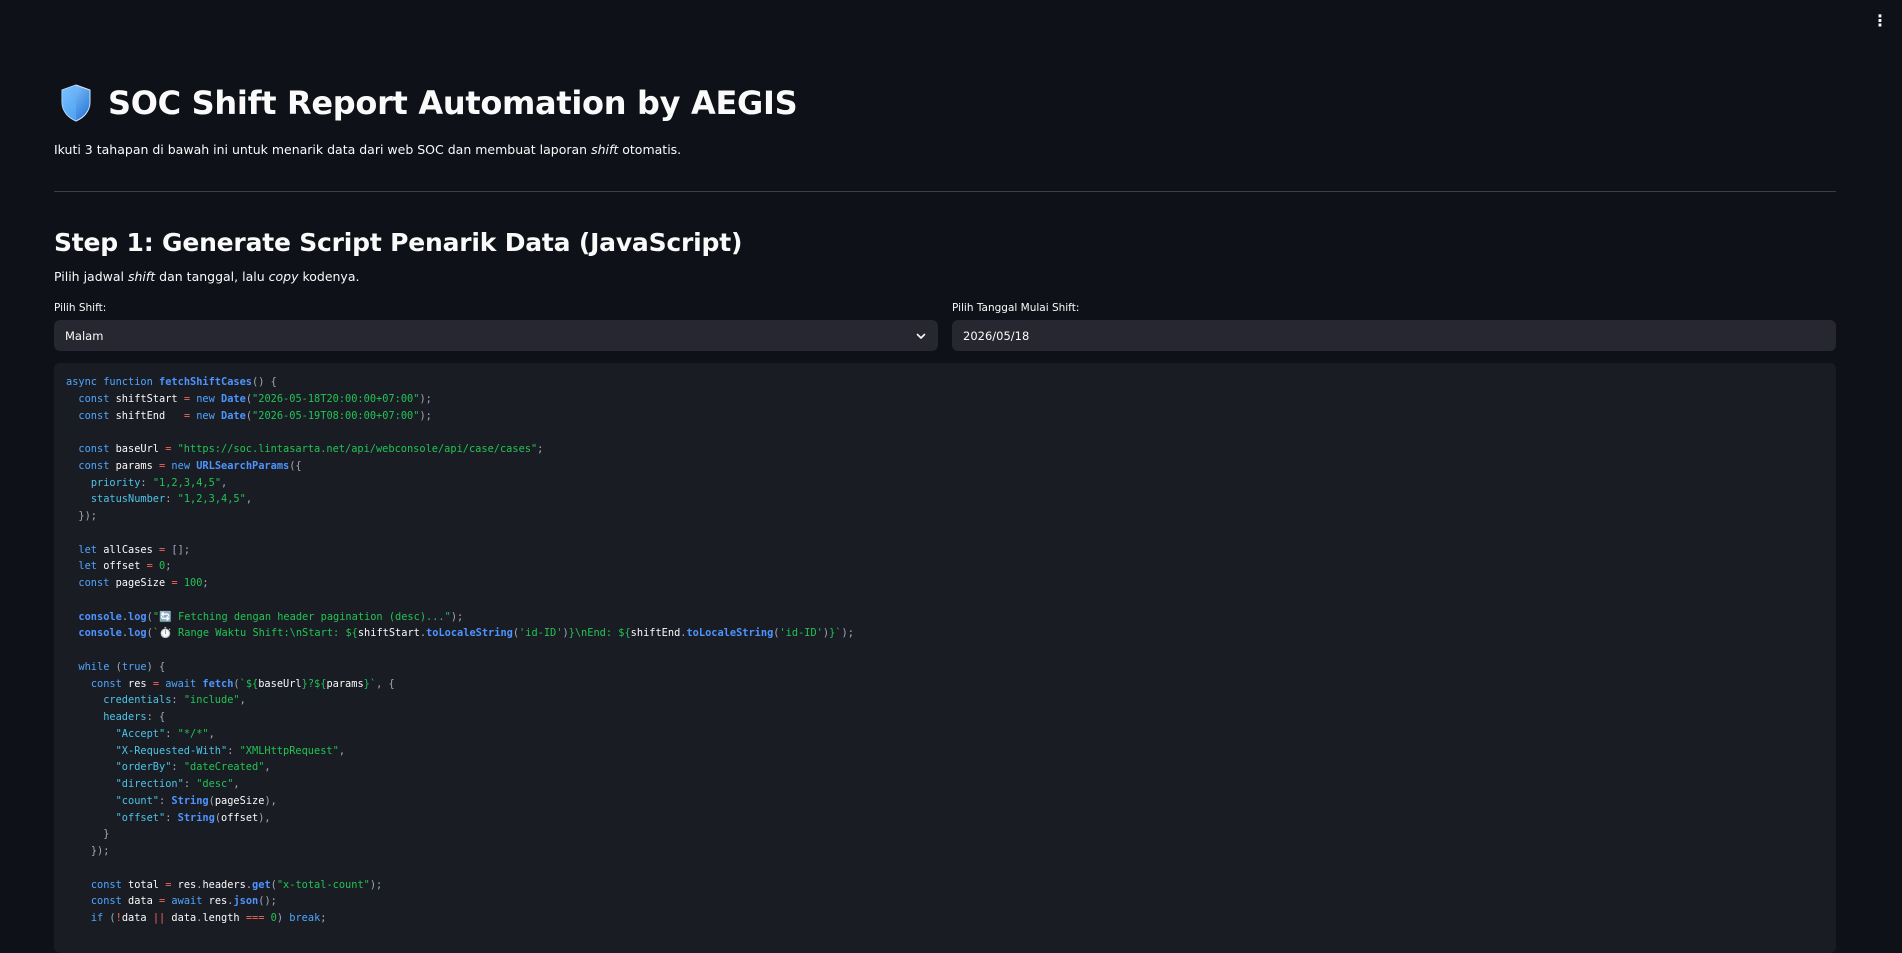  I want to click on main-menu-button: ⋮, so click(1880, 20).